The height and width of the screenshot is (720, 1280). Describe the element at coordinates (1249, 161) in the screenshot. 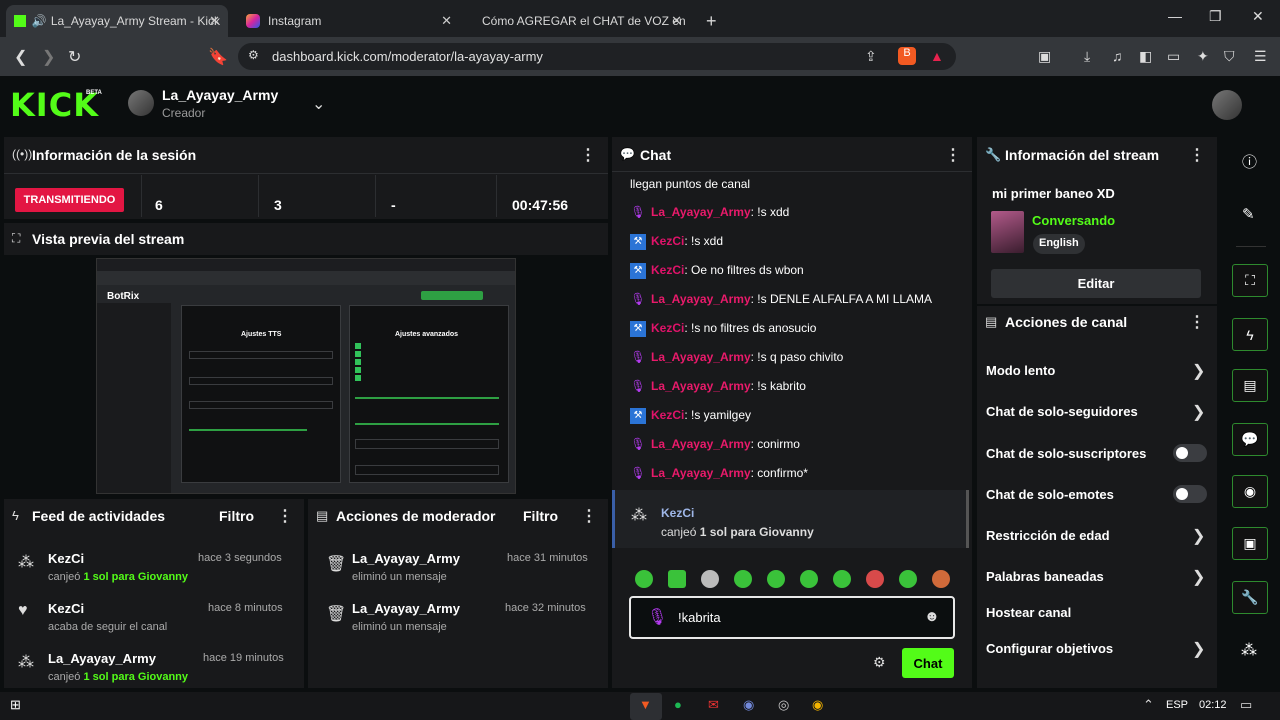

I see `info-icon: ⓘ` at that location.